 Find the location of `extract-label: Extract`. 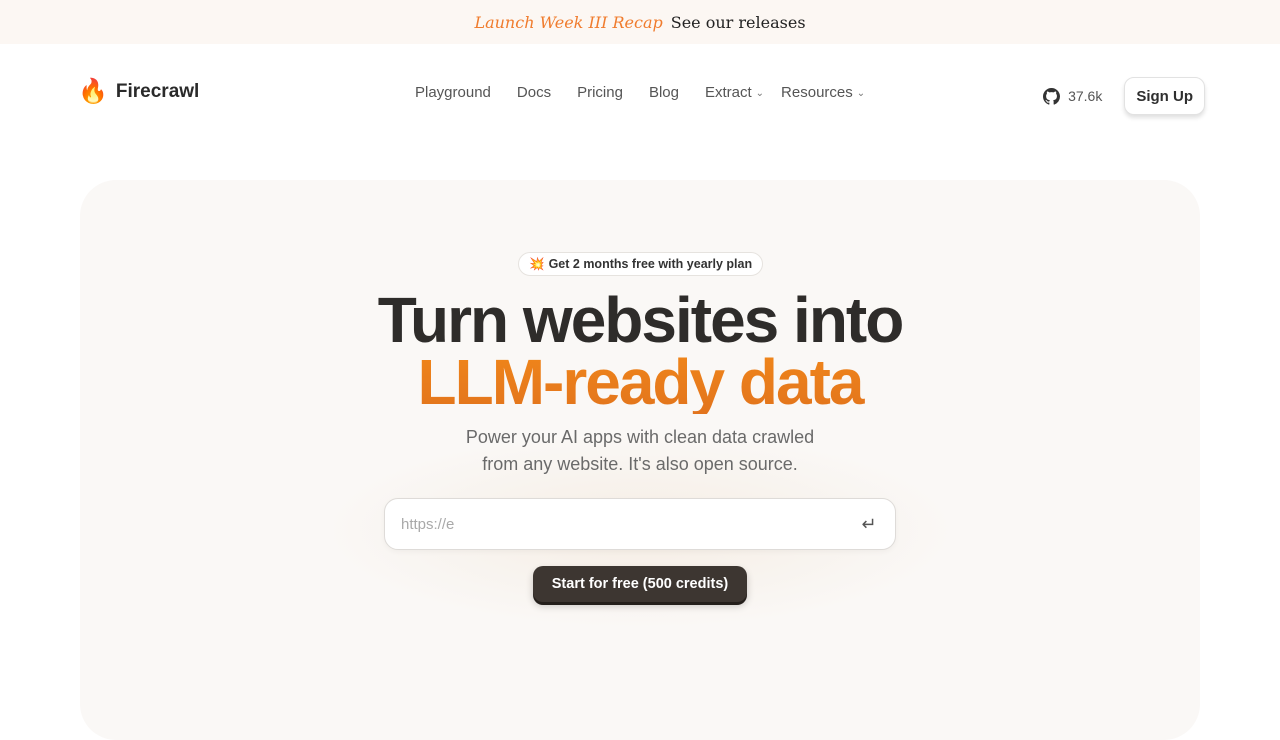

extract-label: Extract is located at coordinates (728, 92).